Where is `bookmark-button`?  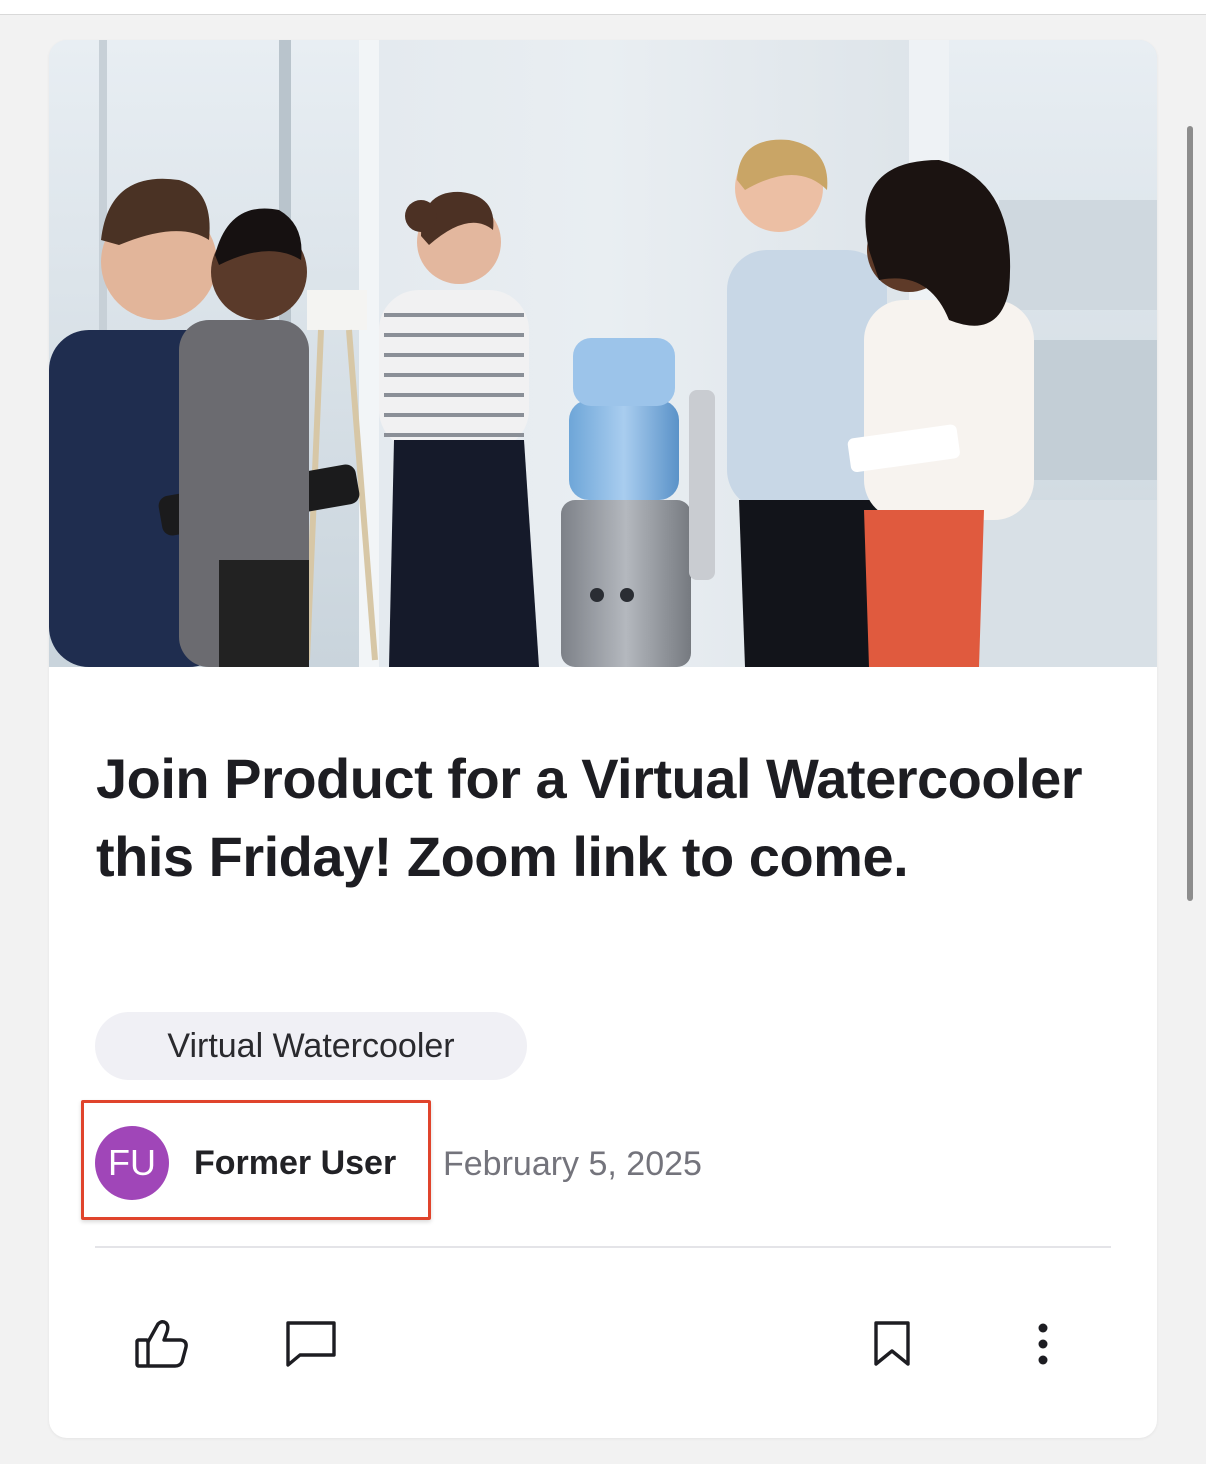 bookmark-button is located at coordinates (892, 1344).